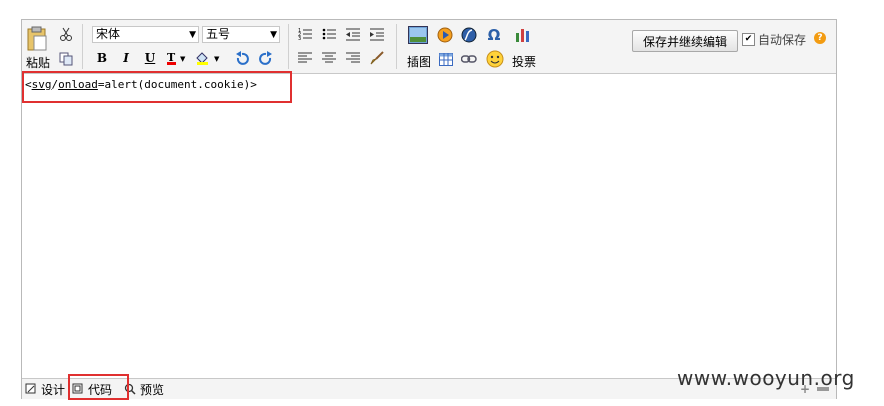 The width and height of the screenshot is (884, 406). Describe the element at coordinates (469, 35) in the screenshot. I see `flash-icon` at that location.